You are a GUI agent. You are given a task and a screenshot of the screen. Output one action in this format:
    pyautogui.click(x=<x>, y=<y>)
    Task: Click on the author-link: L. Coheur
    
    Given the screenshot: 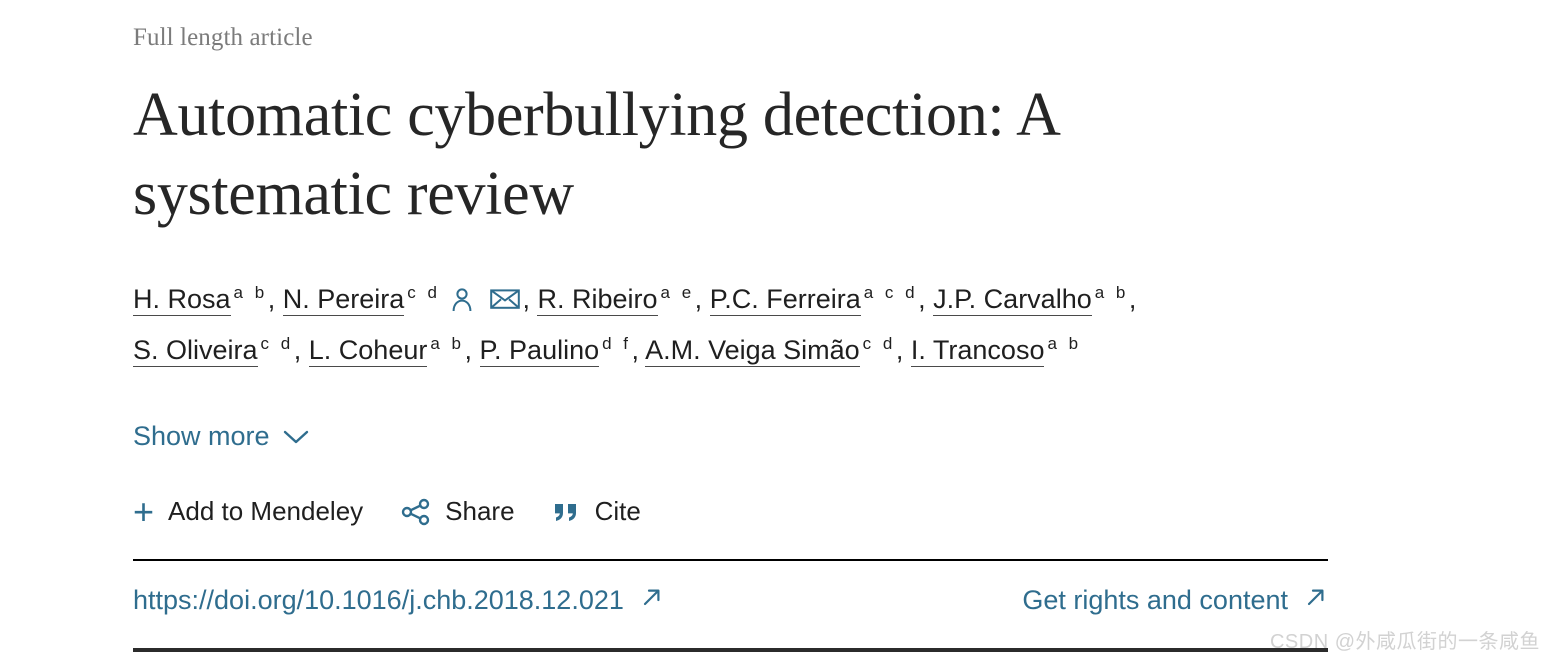 What is the action you would take?
    pyautogui.click(x=368, y=350)
    